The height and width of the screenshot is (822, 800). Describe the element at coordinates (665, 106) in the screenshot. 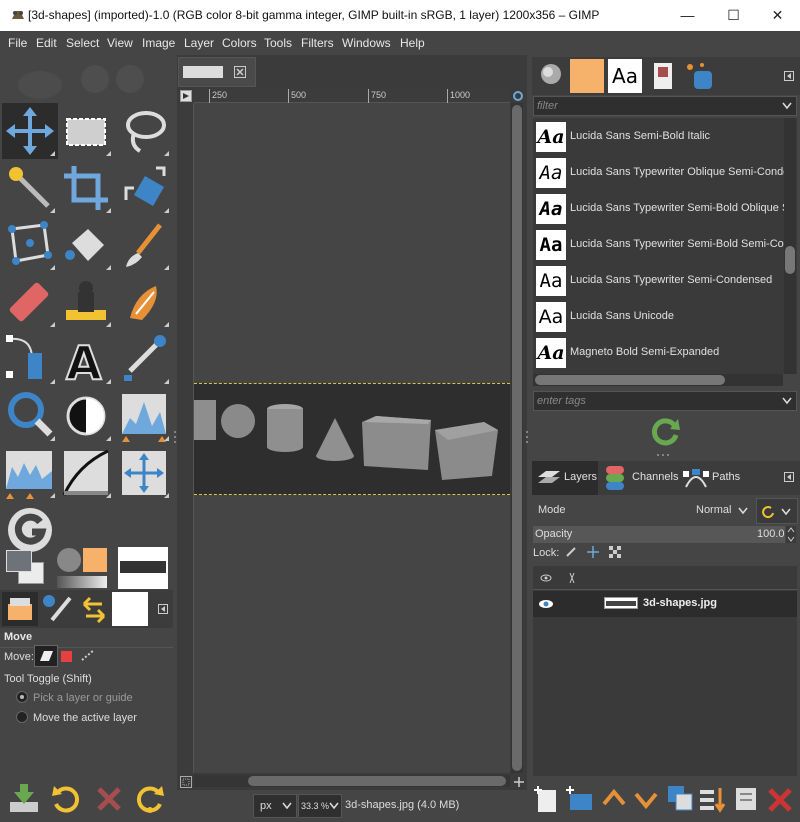

I see `font-filter-input: filter` at that location.